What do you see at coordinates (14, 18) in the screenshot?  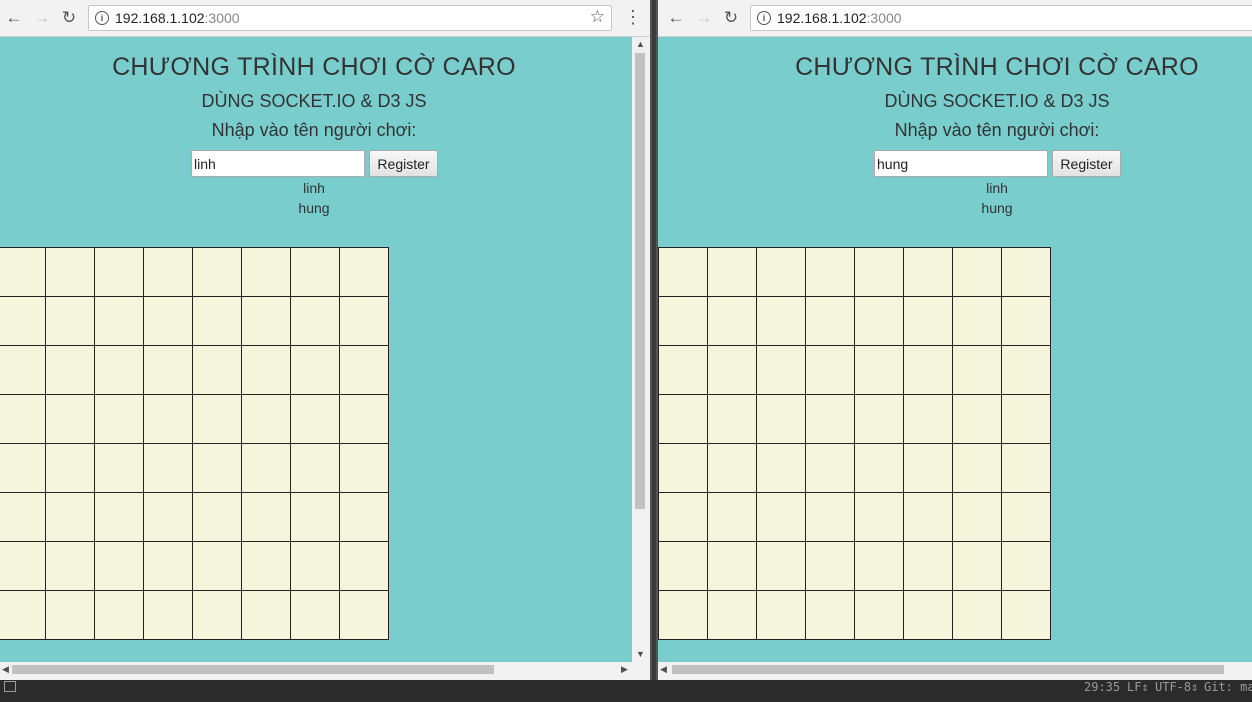 I see `back-arrow-icon: ←` at bounding box center [14, 18].